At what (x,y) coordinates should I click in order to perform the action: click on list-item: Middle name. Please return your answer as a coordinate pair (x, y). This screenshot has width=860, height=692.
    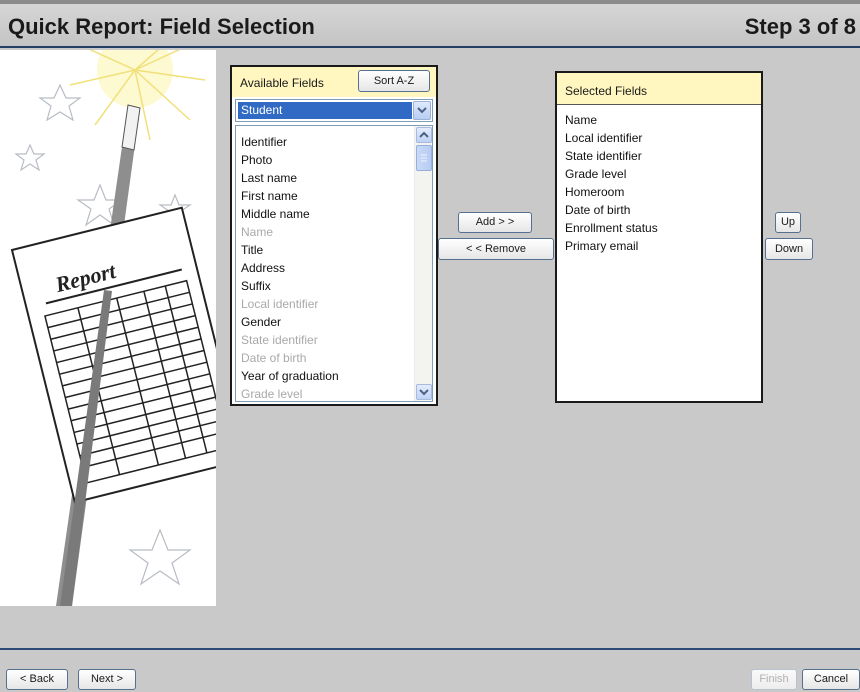
    Looking at the image, I should click on (326, 214).